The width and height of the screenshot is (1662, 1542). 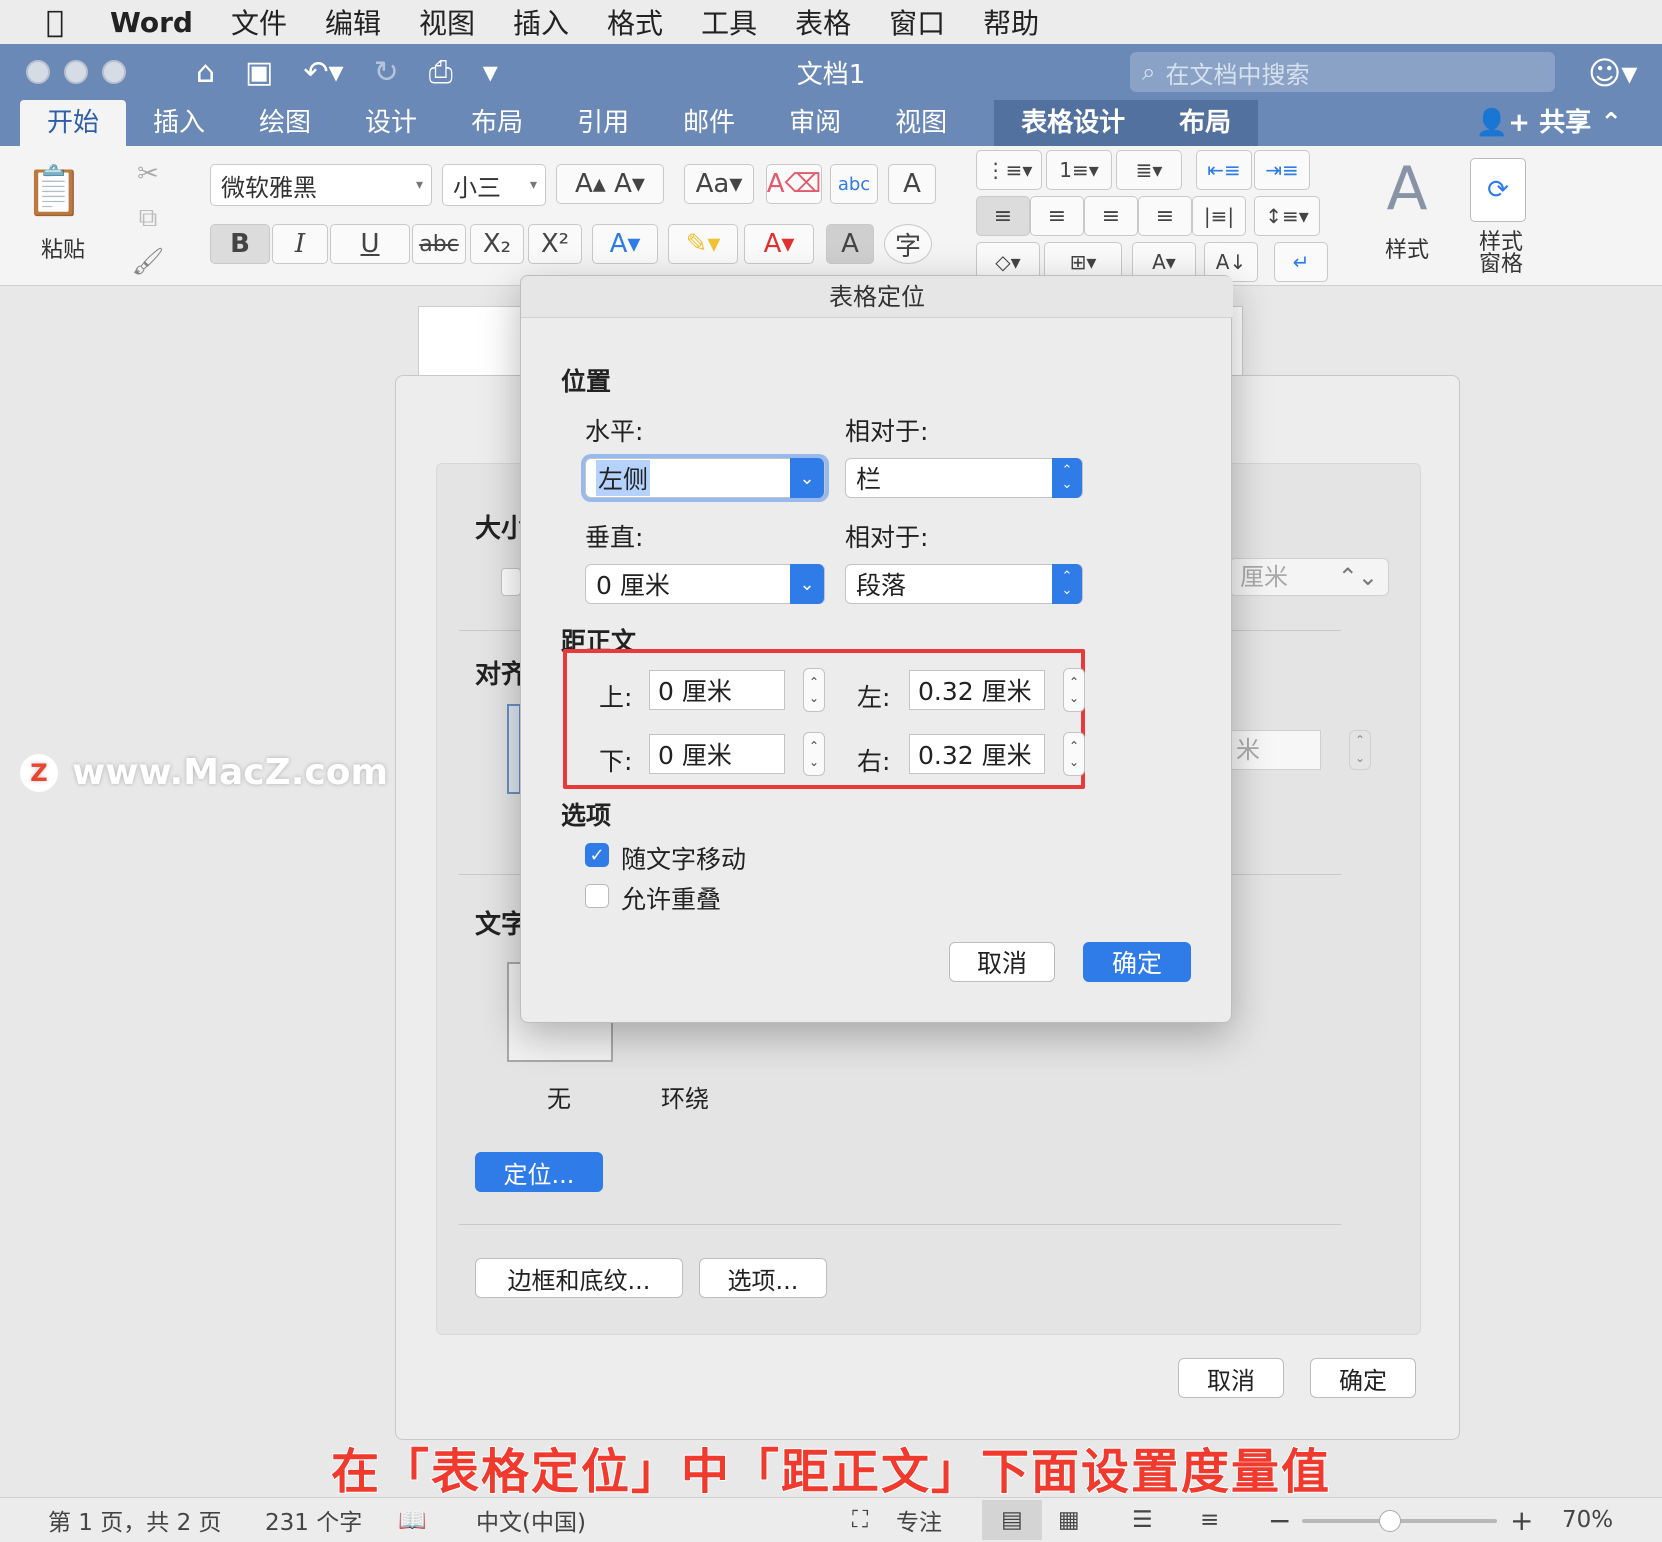 What do you see at coordinates (908, 244) in the screenshot?
I see `enclose-character-icon: 字` at bounding box center [908, 244].